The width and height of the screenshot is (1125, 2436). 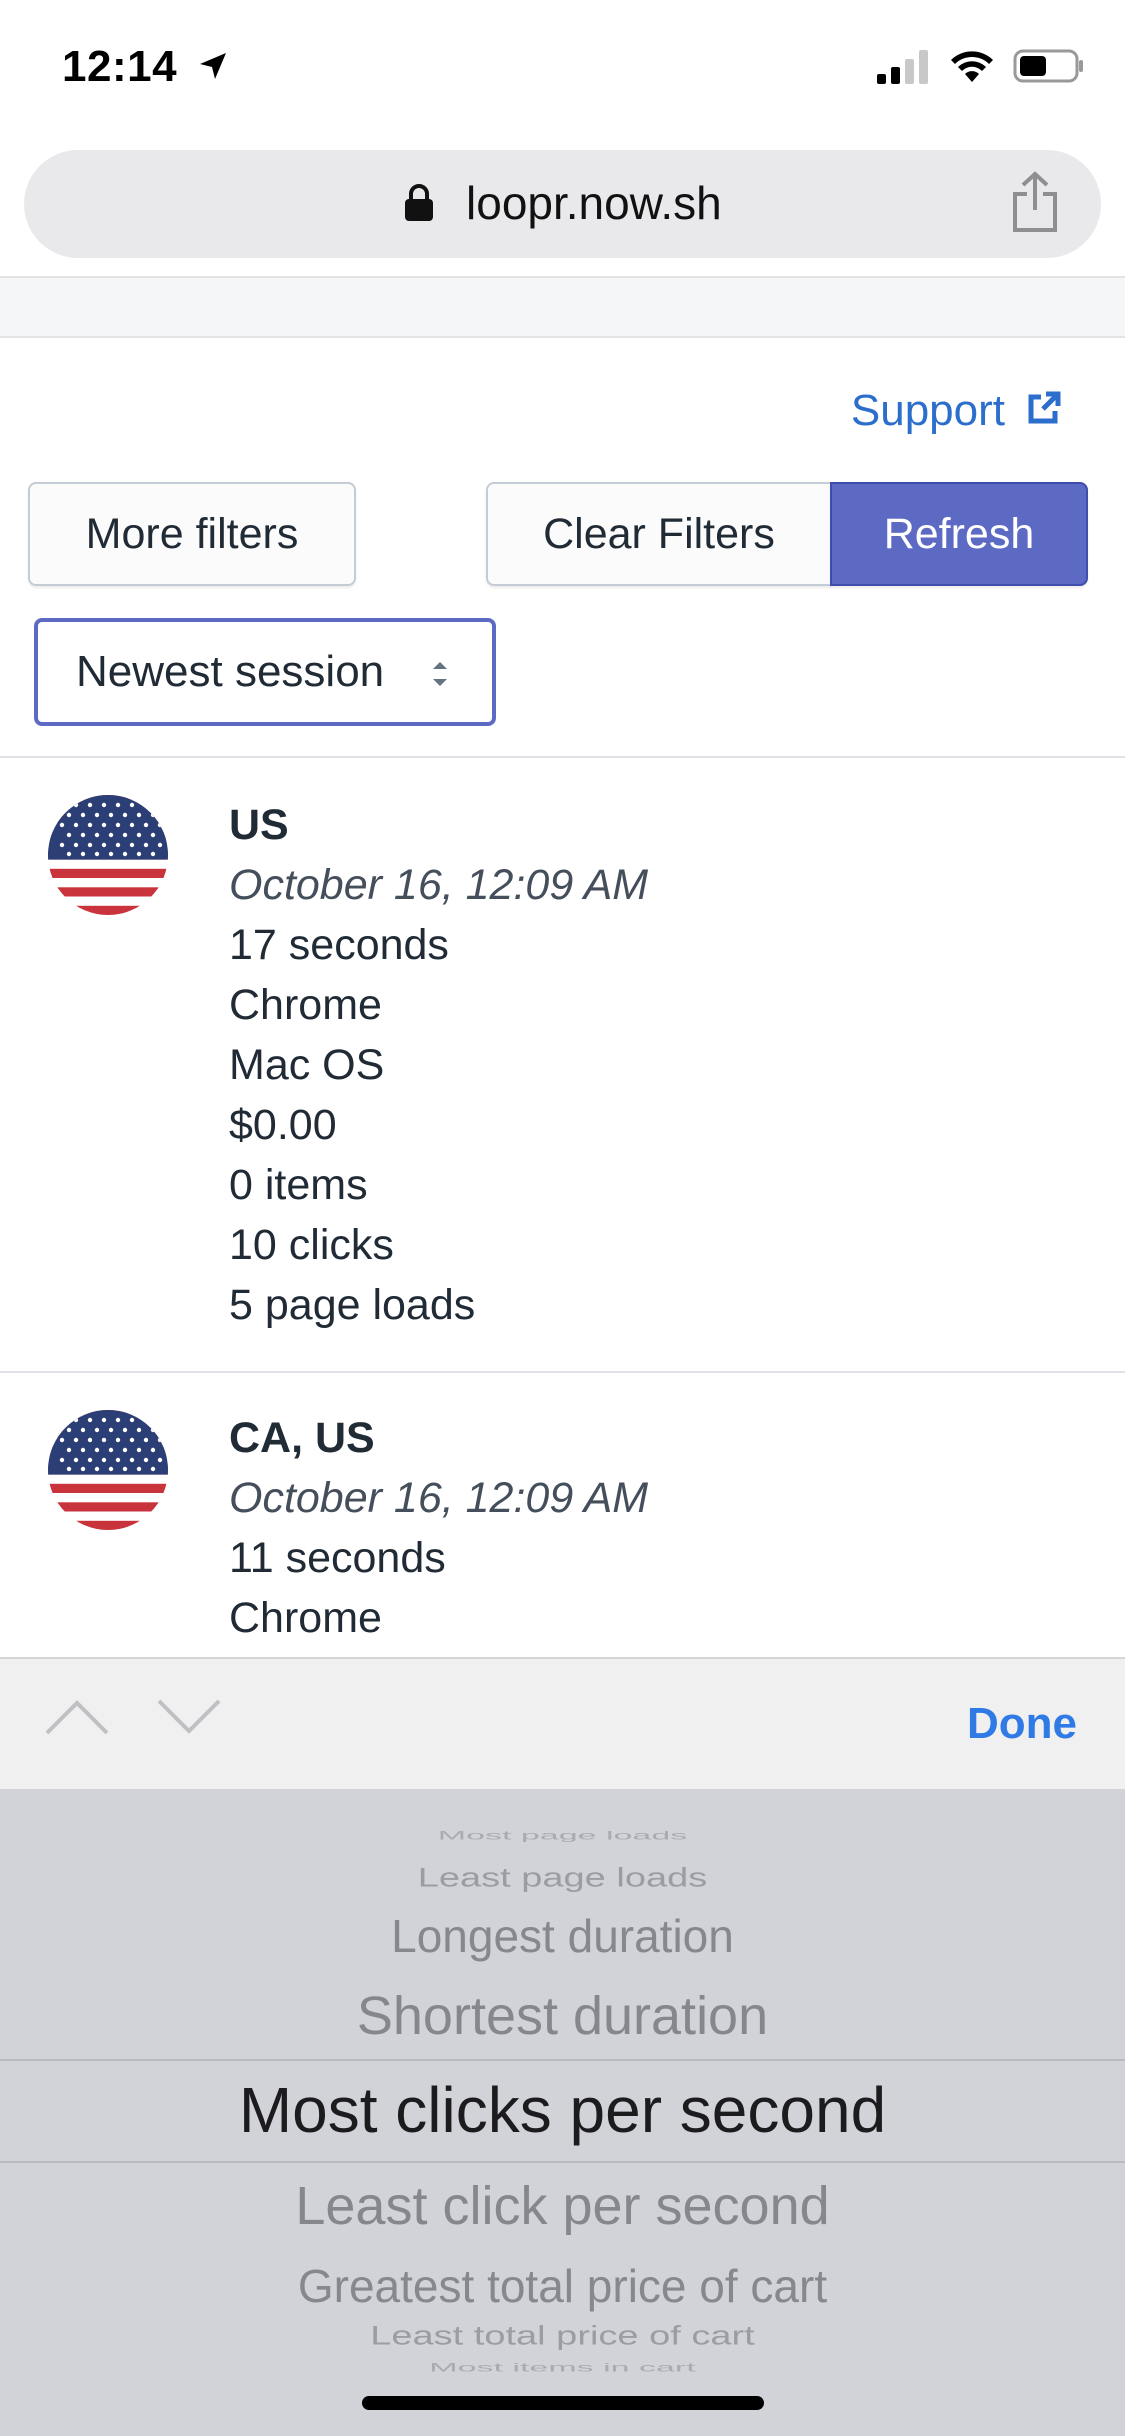 What do you see at coordinates (192, 534) in the screenshot?
I see `more-filters-button: More filters` at bounding box center [192, 534].